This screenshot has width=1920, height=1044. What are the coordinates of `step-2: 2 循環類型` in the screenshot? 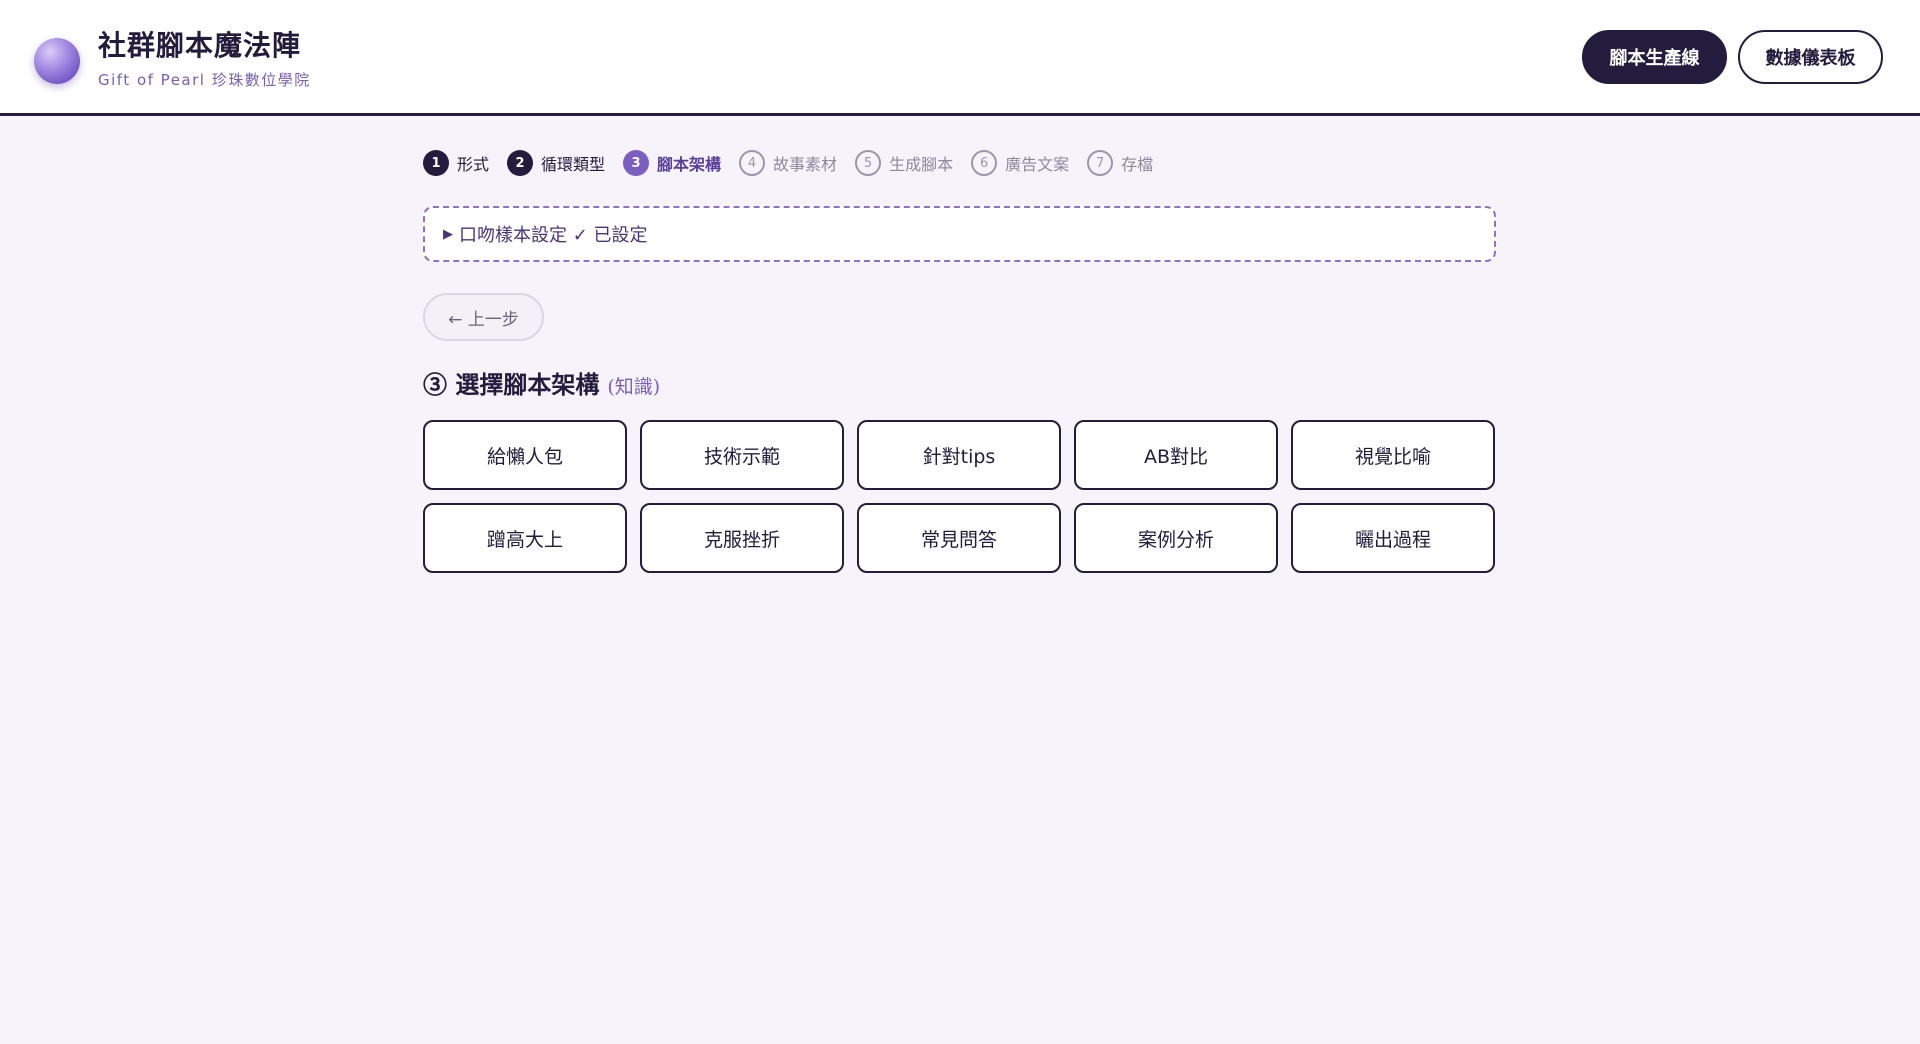 It's located at (556, 163).